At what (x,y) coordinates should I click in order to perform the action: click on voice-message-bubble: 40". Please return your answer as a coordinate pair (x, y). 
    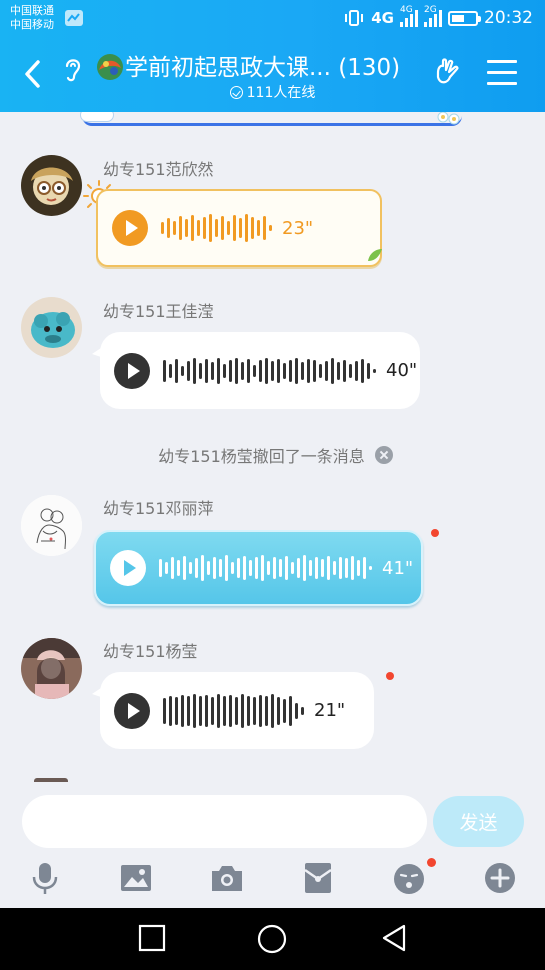
    Looking at the image, I should click on (256, 370).